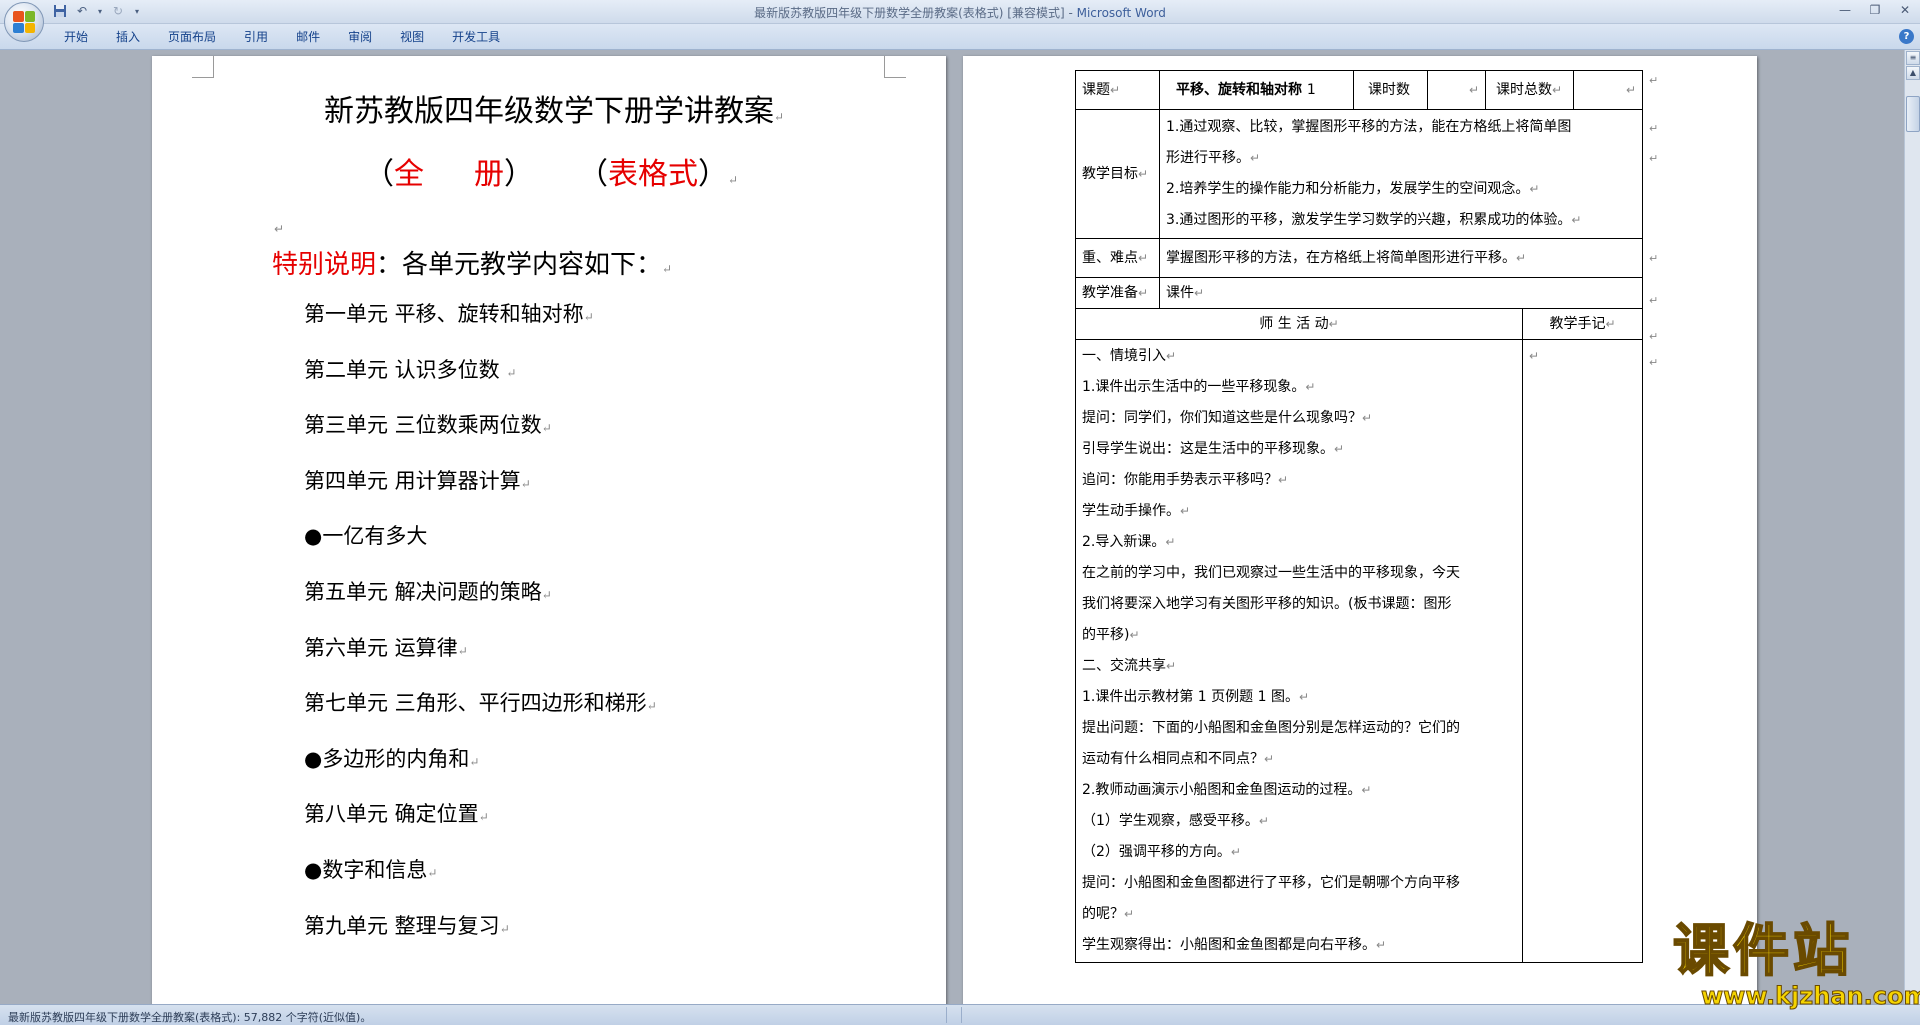 The image size is (1920, 1025). What do you see at coordinates (895, 67) in the screenshot?
I see `margin-corner-mark` at bounding box center [895, 67].